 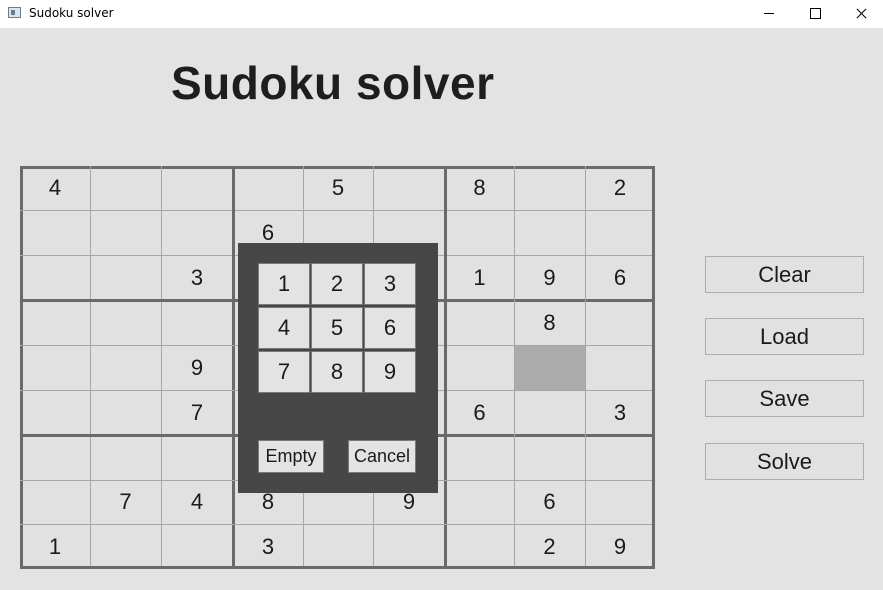 What do you see at coordinates (479, 188) in the screenshot?
I see `sudoku-cell-r1c7: 8` at bounding box center [479, 188].